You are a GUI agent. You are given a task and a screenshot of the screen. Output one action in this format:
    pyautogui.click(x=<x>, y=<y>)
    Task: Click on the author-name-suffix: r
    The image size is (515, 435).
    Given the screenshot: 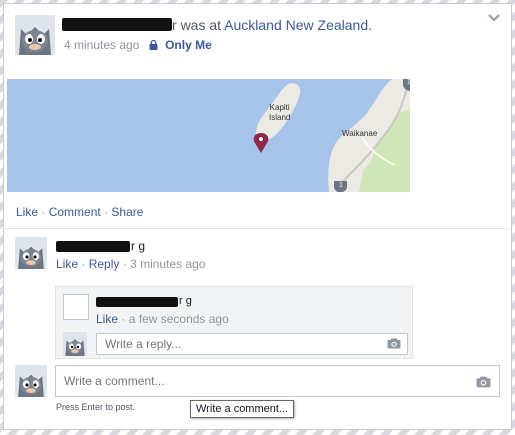 What is the action you would take?
    pyautogui.click(x=174, y=25)
    